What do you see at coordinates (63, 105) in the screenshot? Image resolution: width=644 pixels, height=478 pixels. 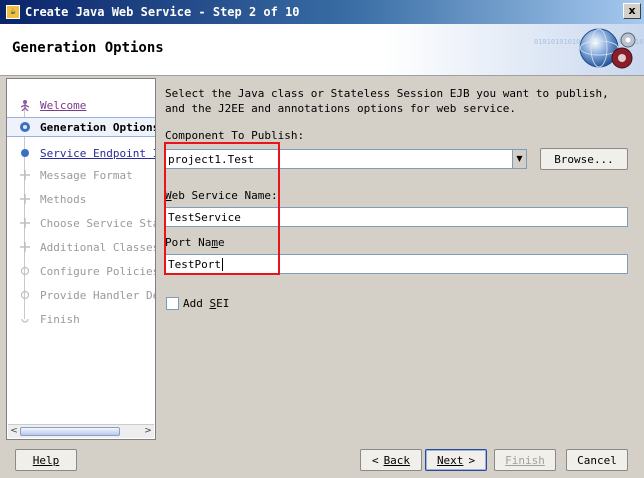 I see `nav-step-label: Welcome` at bounding box center [63, 105].